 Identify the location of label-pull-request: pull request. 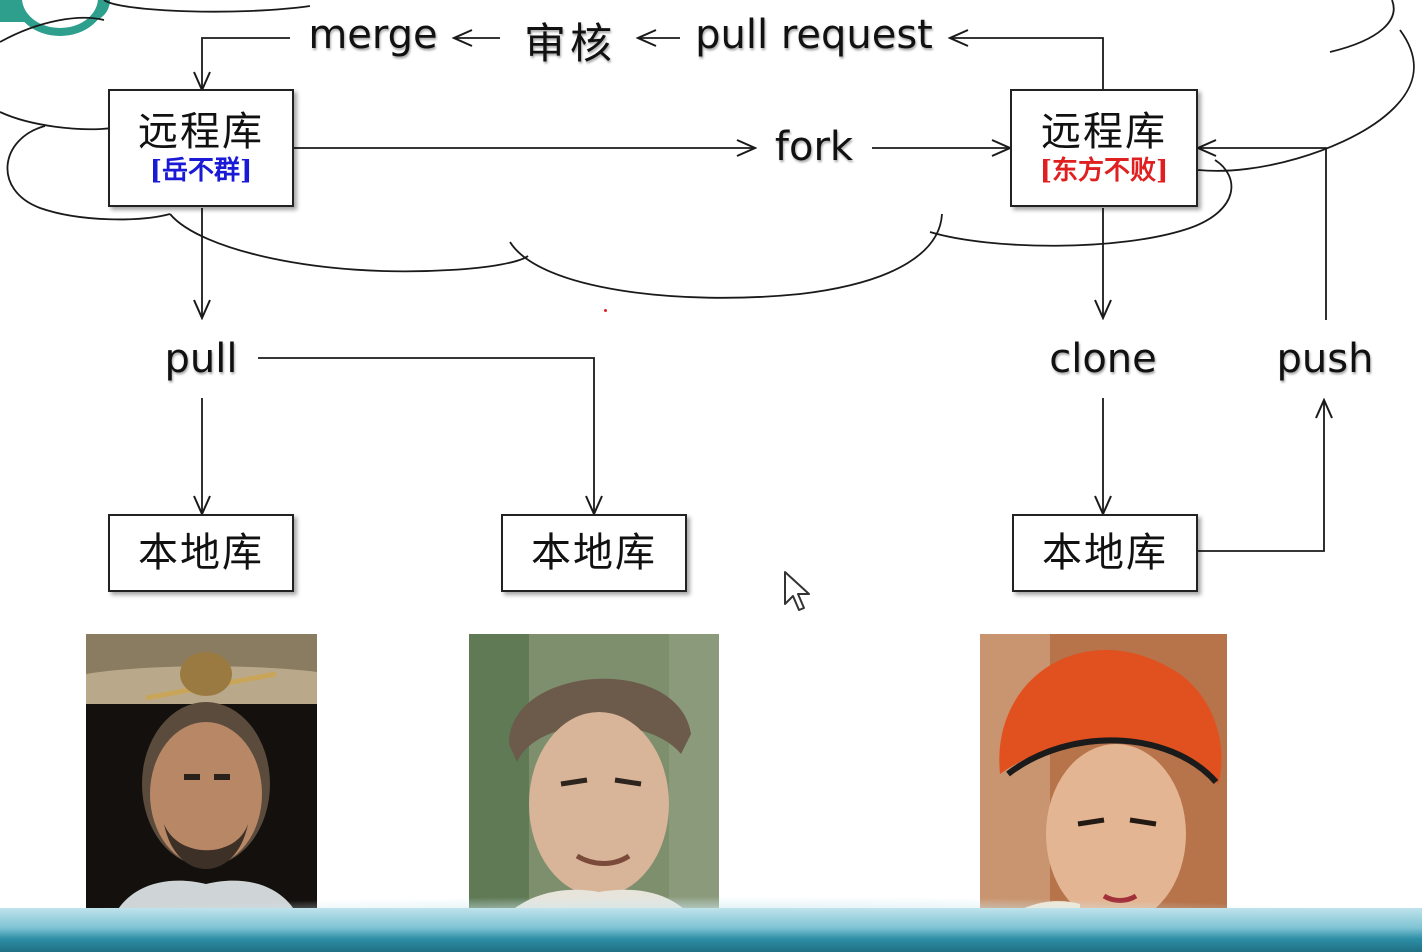
(814, 35).